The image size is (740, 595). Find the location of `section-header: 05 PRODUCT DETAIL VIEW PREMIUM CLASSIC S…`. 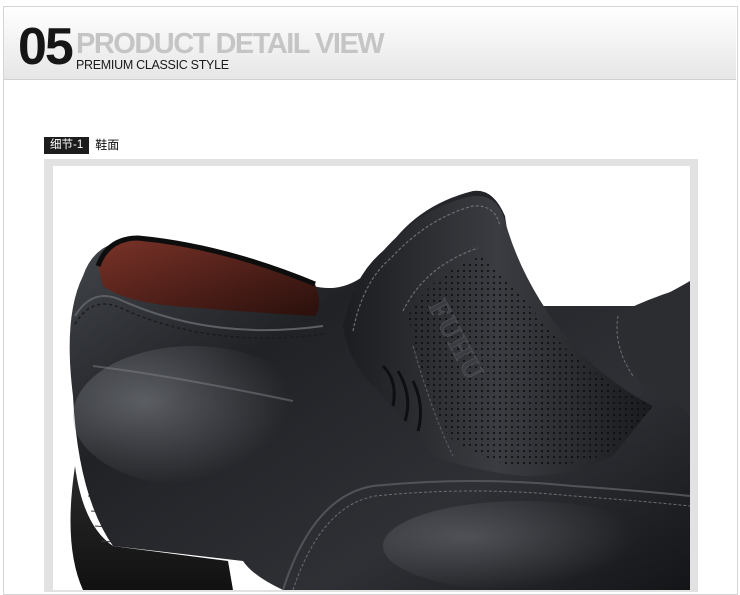

section-header: 05 PRODUCT DETAIL VIEW PREMIUM CLASSIC S… is located at coordinates (370, 43).